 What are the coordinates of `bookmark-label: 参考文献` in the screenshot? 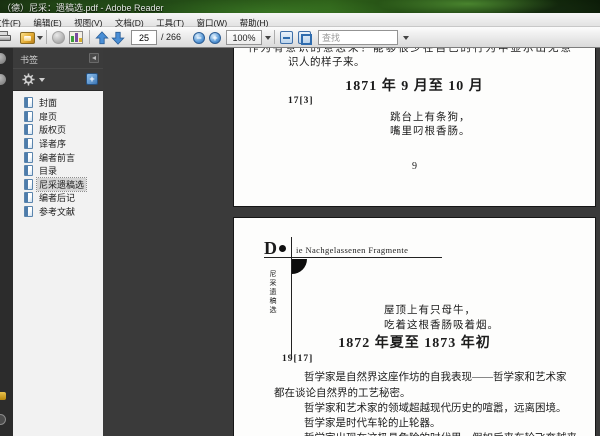 It's located at (57, 212).